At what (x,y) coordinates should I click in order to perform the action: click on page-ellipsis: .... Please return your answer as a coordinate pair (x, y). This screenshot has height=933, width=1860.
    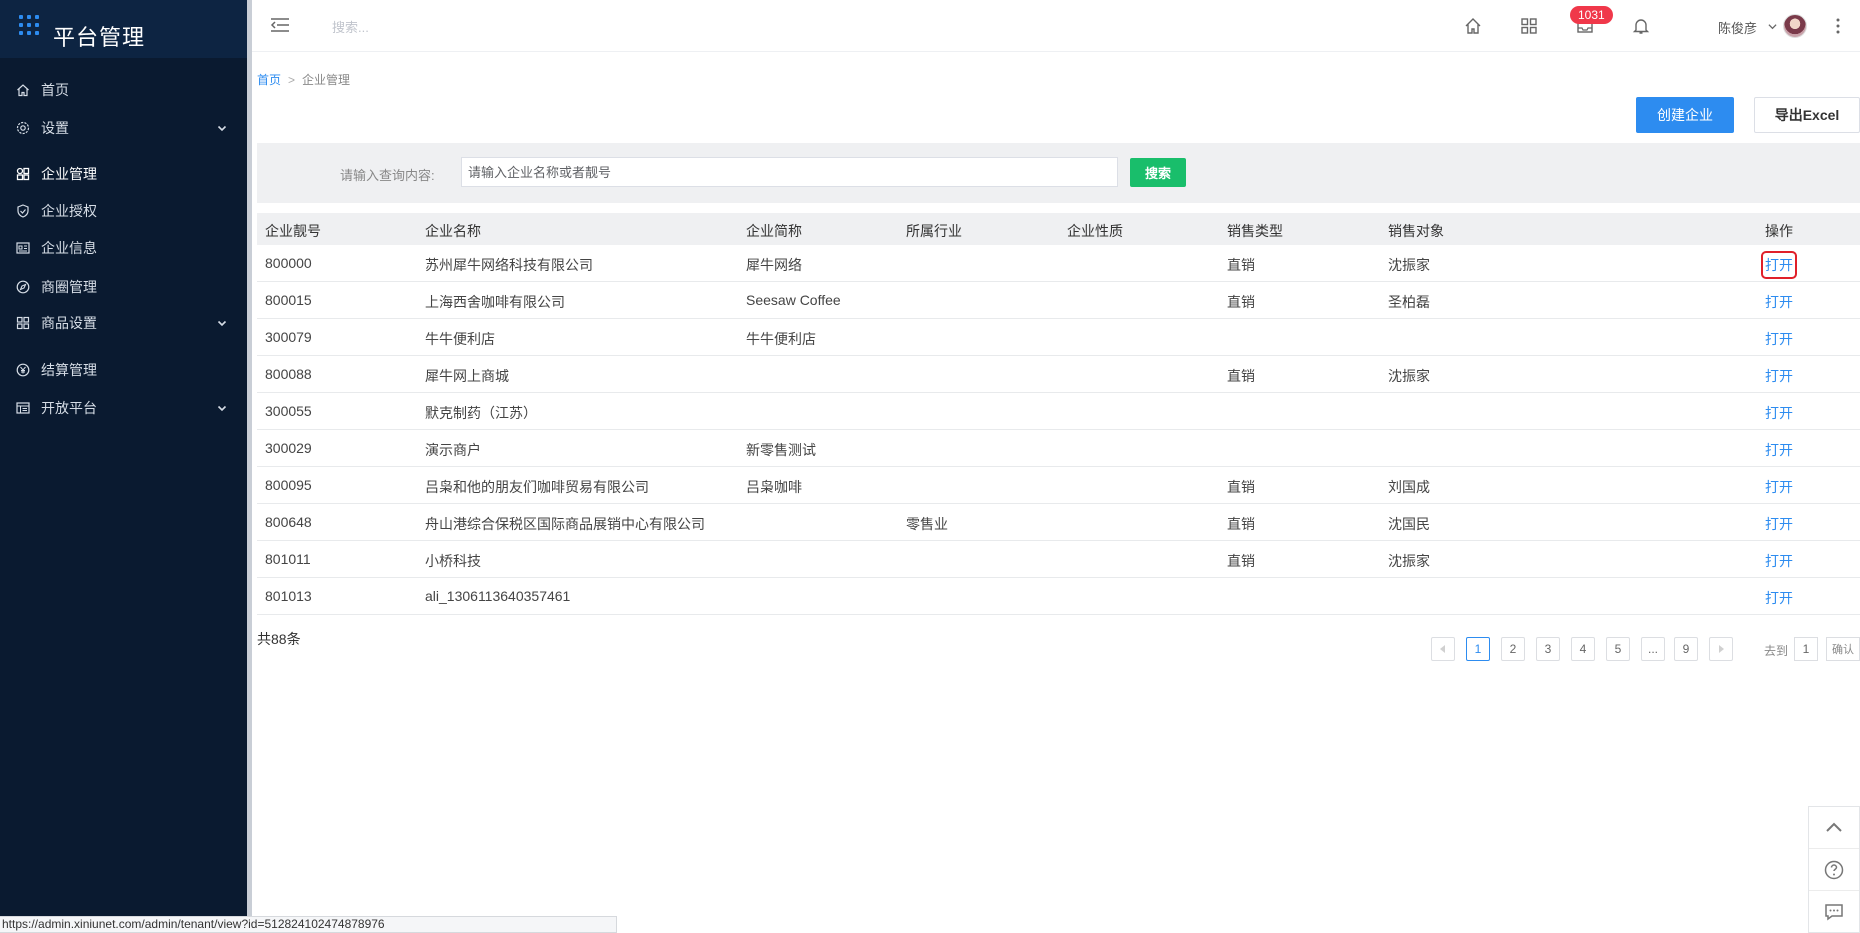
    Looking at the image, I should click on (1653, 649).